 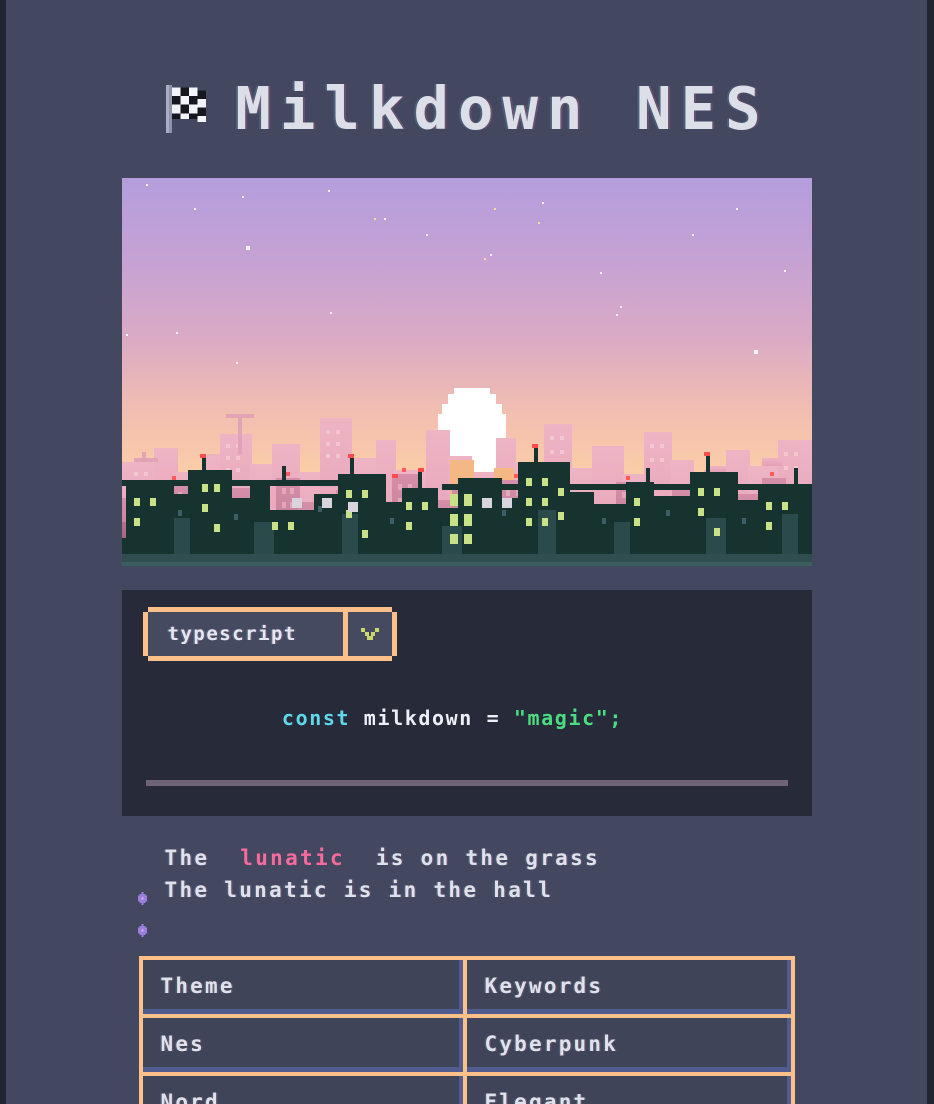 I want to click on code-token-semicolon: ;, so click(x=616, y=718).